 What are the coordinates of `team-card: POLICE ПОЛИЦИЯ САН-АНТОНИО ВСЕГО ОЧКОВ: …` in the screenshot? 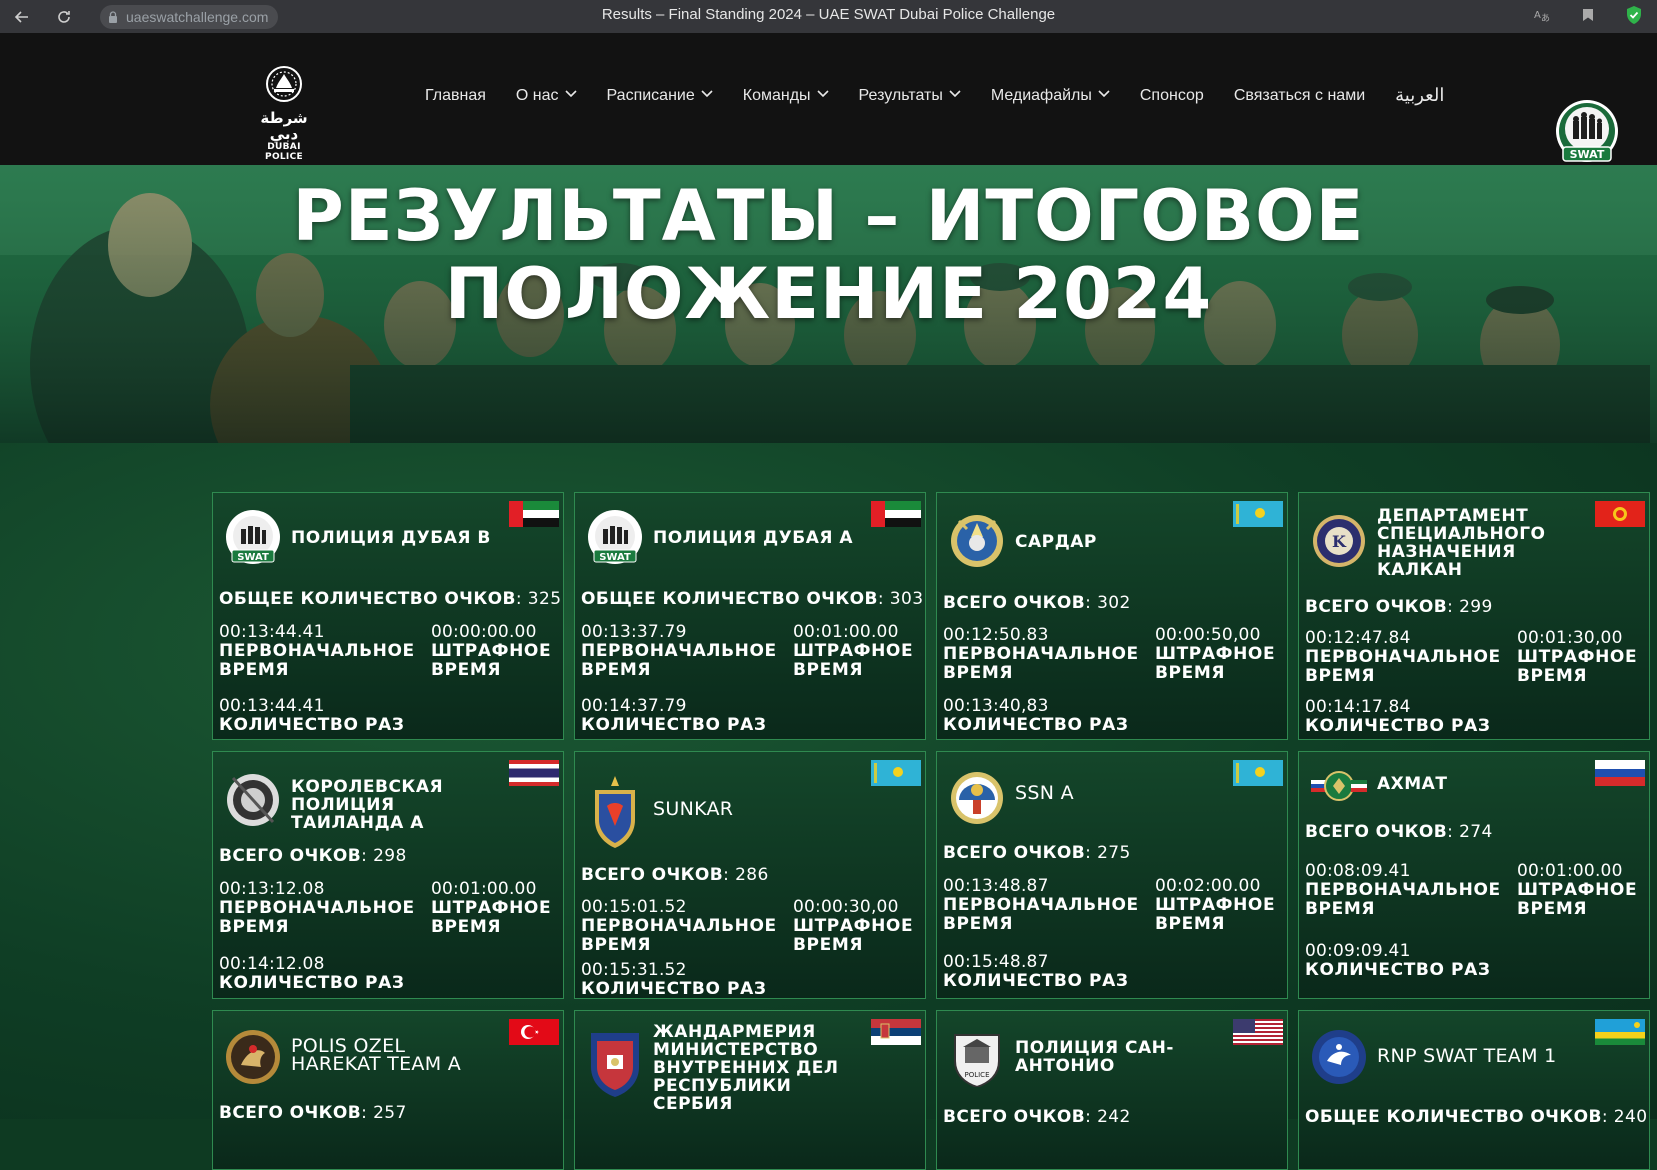 It's located at (1112, 1090).